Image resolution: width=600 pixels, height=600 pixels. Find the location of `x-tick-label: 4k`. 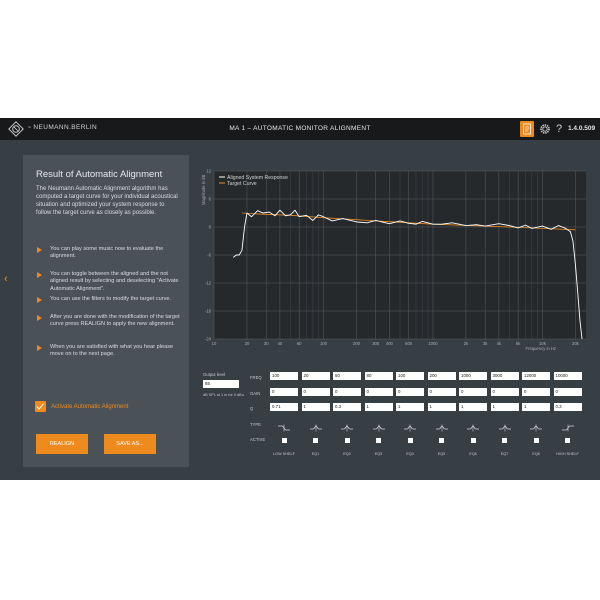

x-tick-label: 4k is located at coordinates (499, 343).